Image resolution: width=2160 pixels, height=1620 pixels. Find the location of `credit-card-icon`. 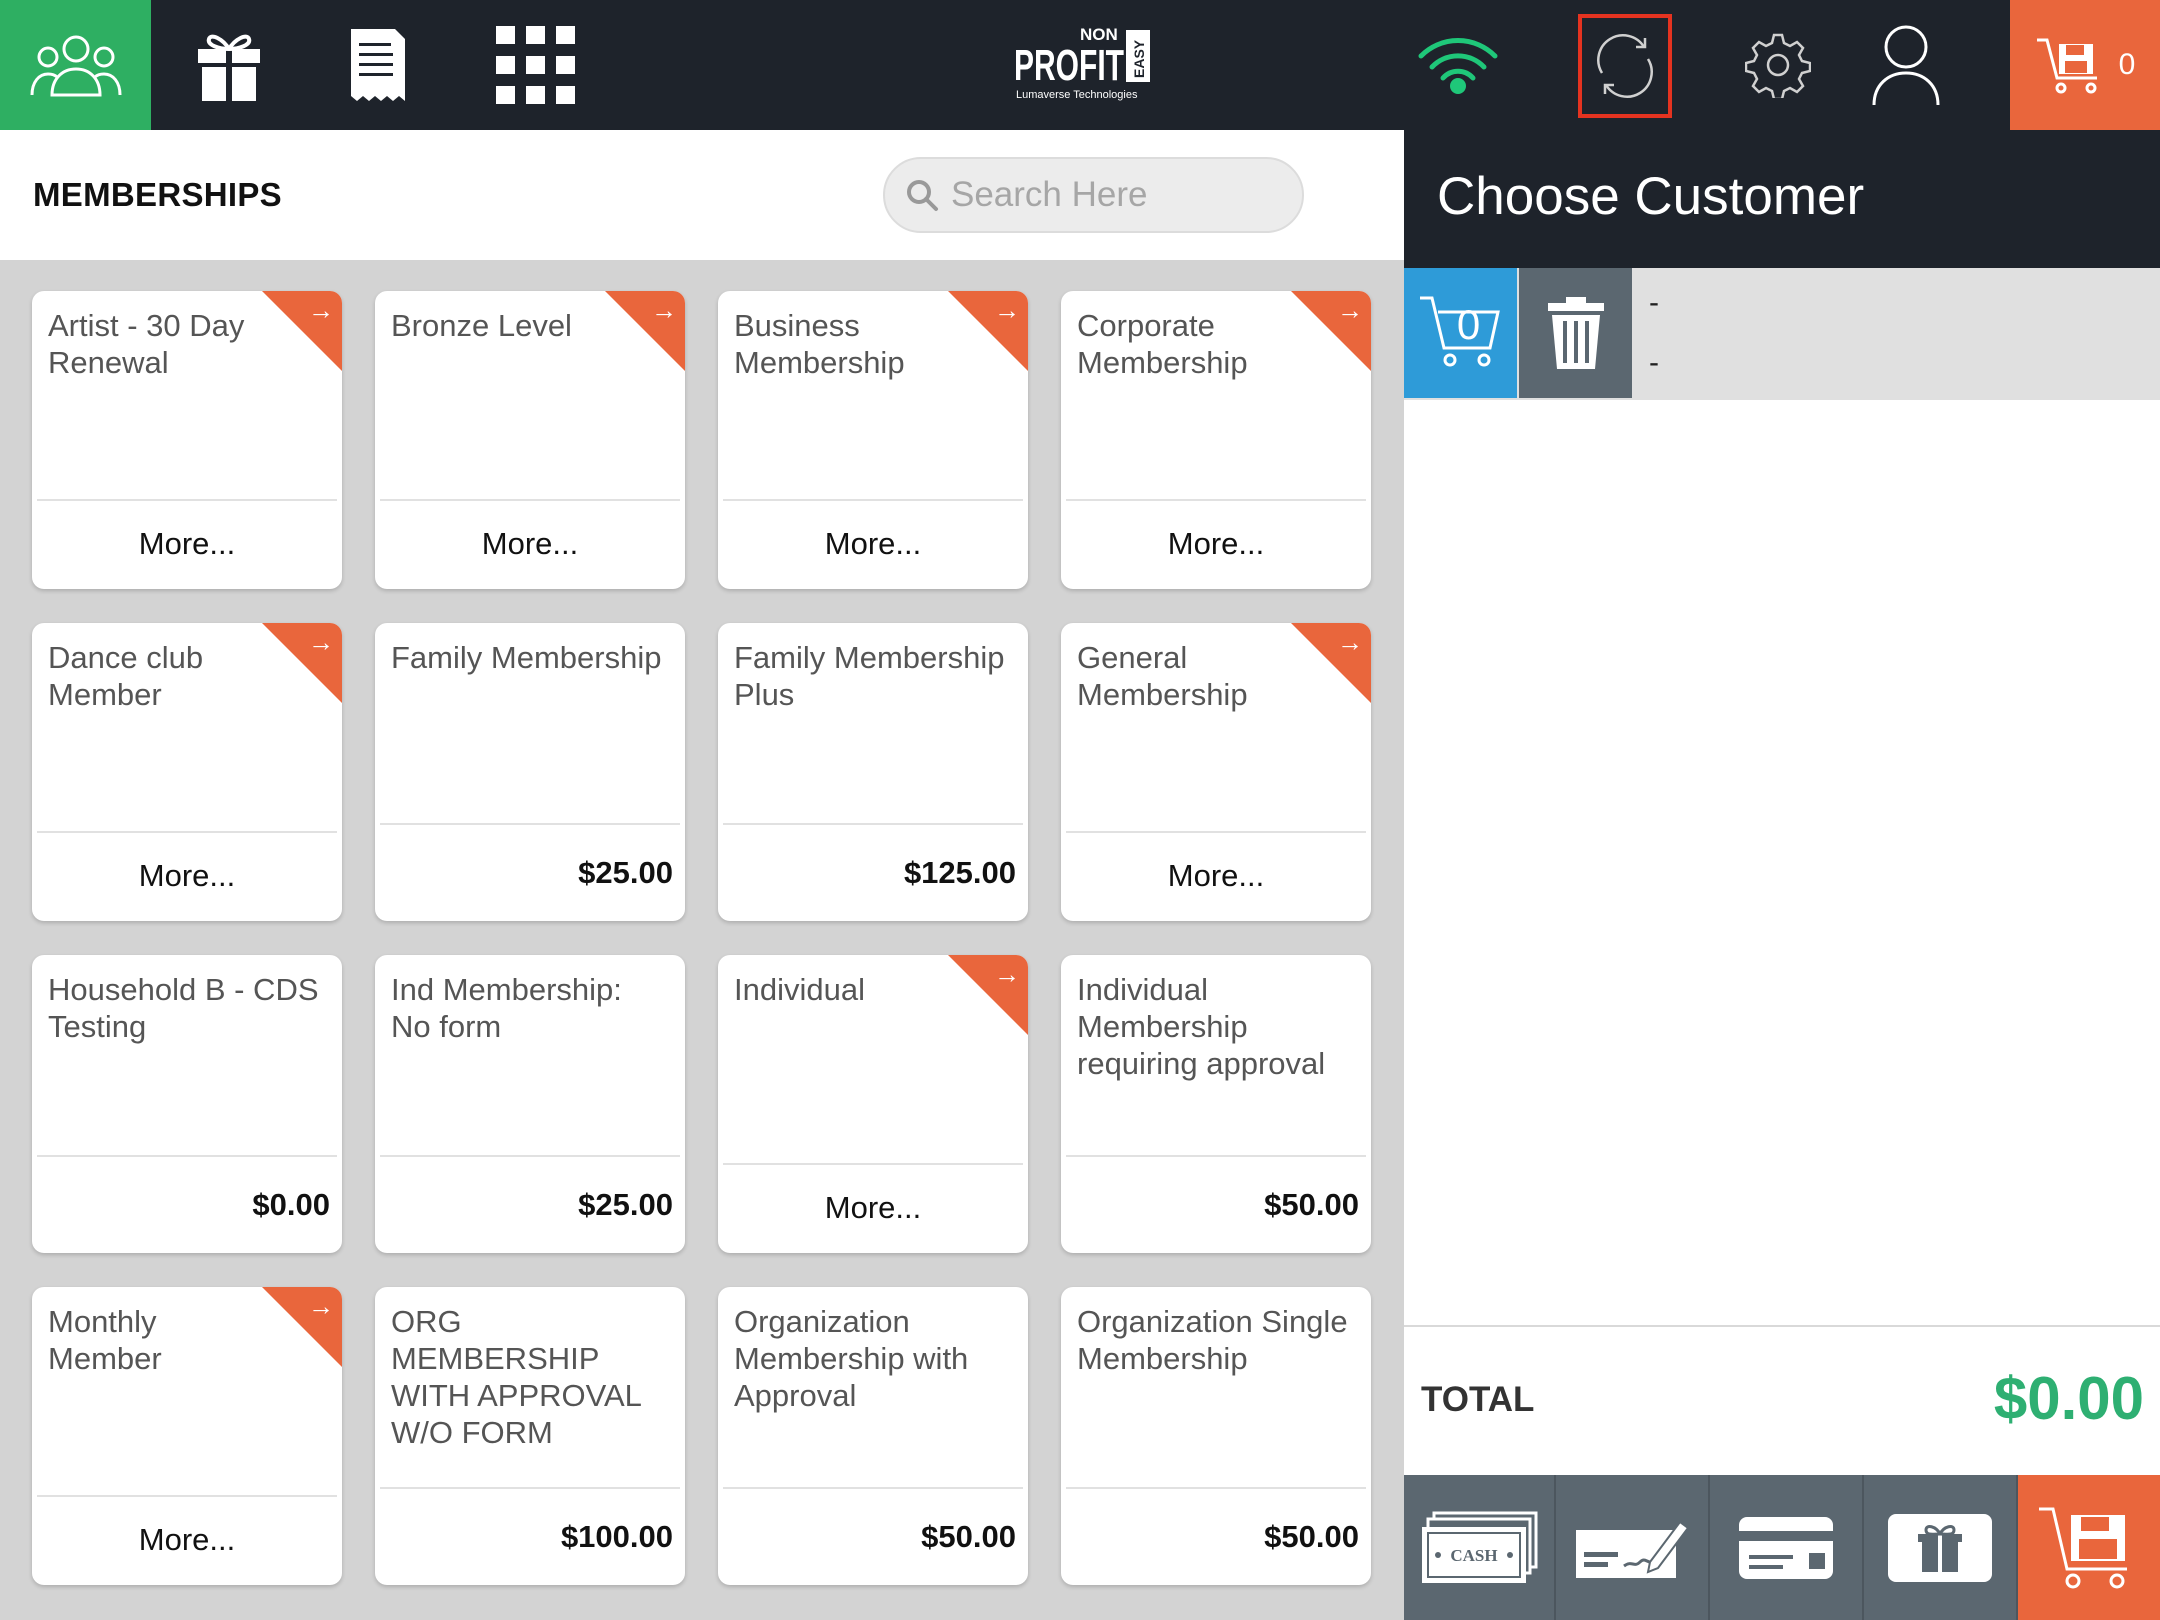

credit-card-icon is located at coordinates (1786, 1547).